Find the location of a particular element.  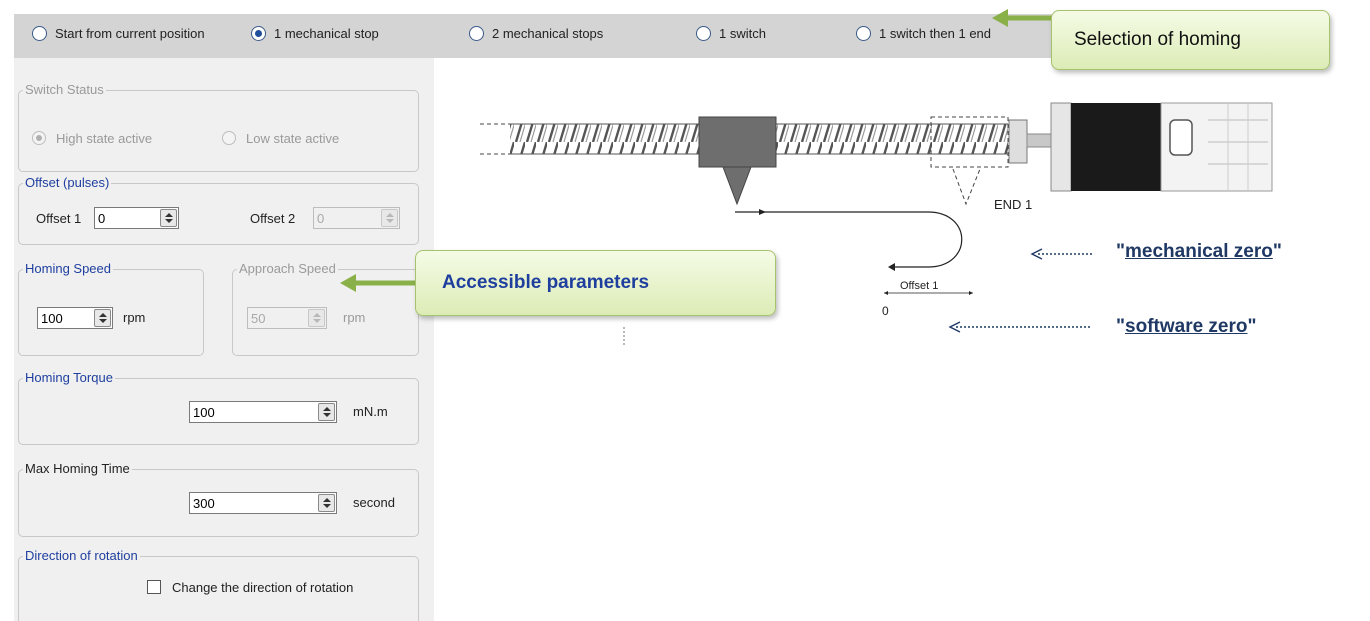

software-zero-text: software zero is located at coordinates (1186, 326).